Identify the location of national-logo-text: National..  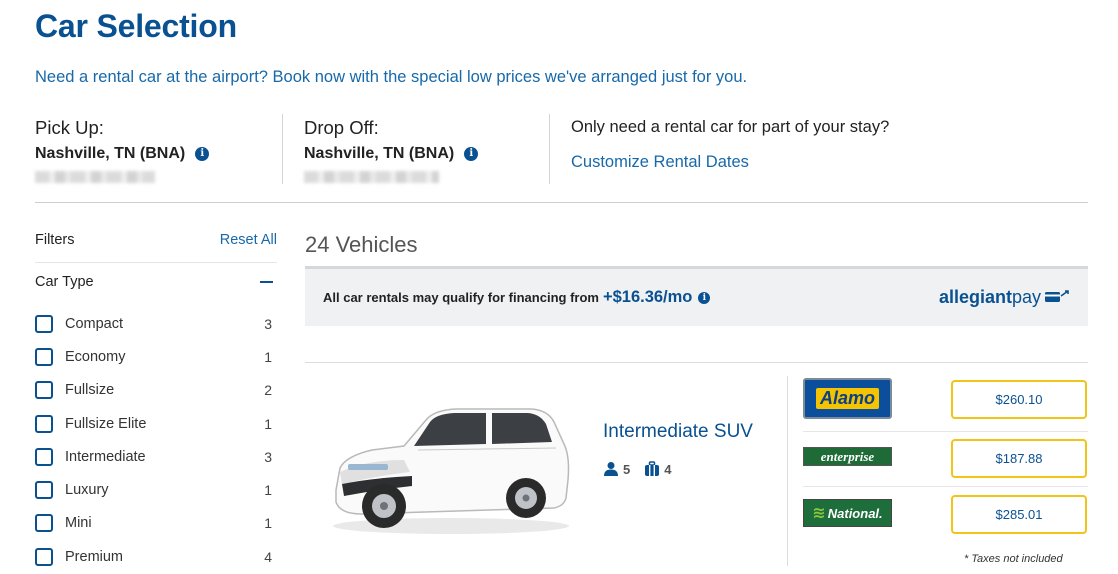
(855, 513).